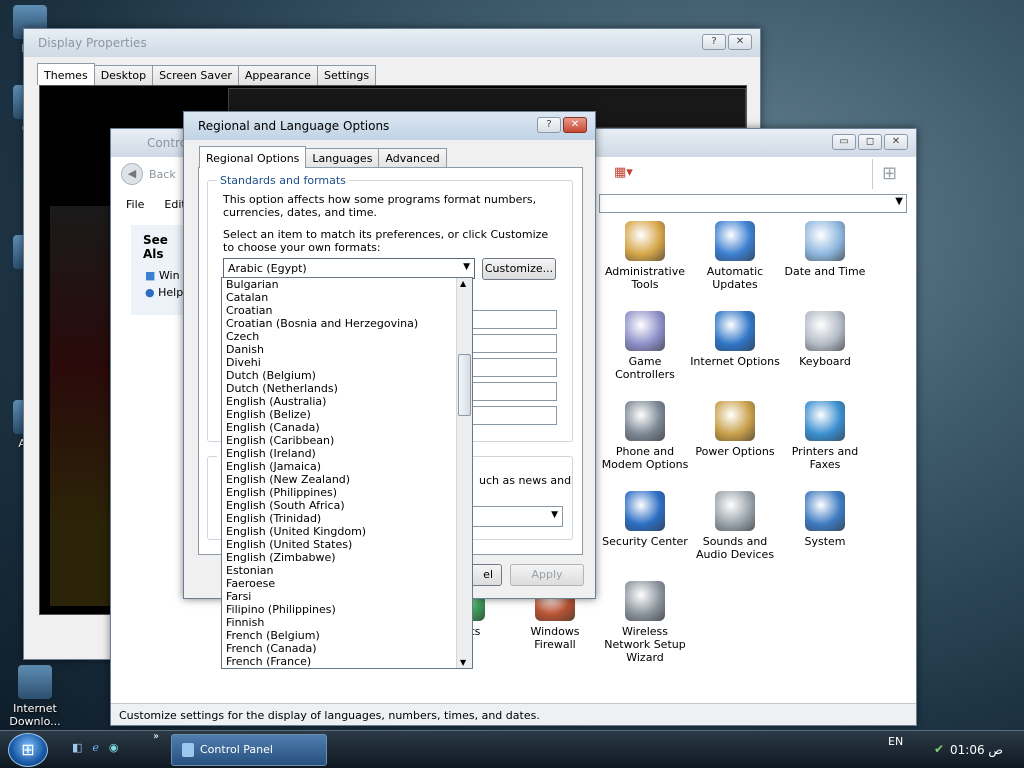 The width and height of the screenshot is (1024, 768). Describe the element at coordinates (517, 516) in the screenshot. I see `location-select: ▼` at that location.